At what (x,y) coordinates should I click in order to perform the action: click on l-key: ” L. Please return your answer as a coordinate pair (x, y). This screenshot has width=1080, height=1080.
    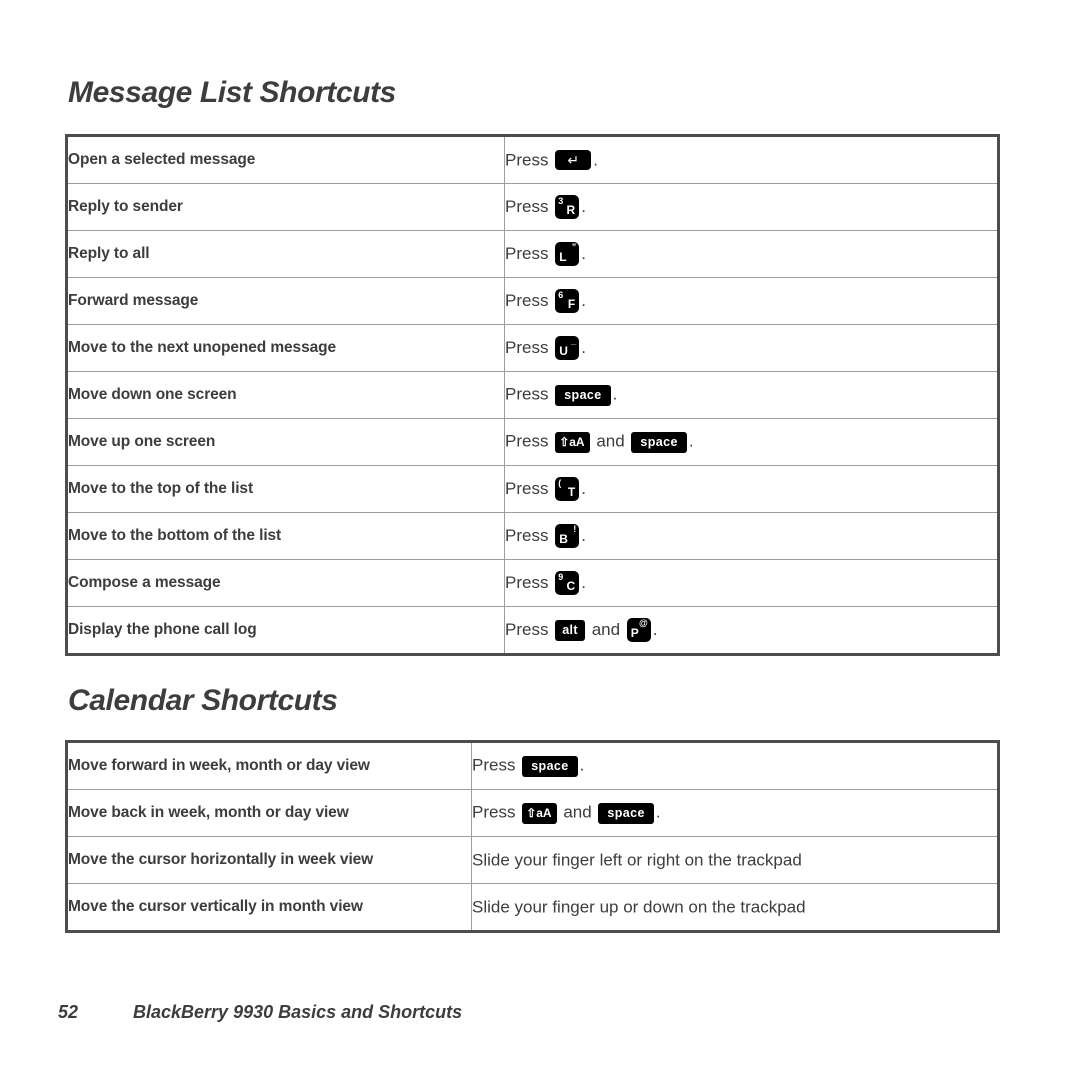
    Looking at the image, I should click on (567, 254).